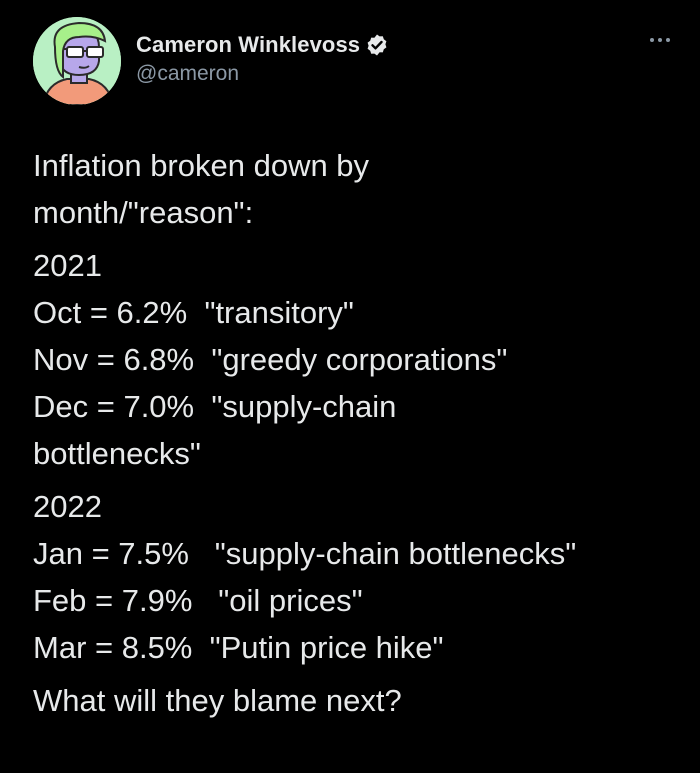 The height and width of the screenshot is (773, 700). What do you see at coordinates (217, 700) in the screenshot?
I see `text-line: What will they blame next?` at bounding box center [217, 700].